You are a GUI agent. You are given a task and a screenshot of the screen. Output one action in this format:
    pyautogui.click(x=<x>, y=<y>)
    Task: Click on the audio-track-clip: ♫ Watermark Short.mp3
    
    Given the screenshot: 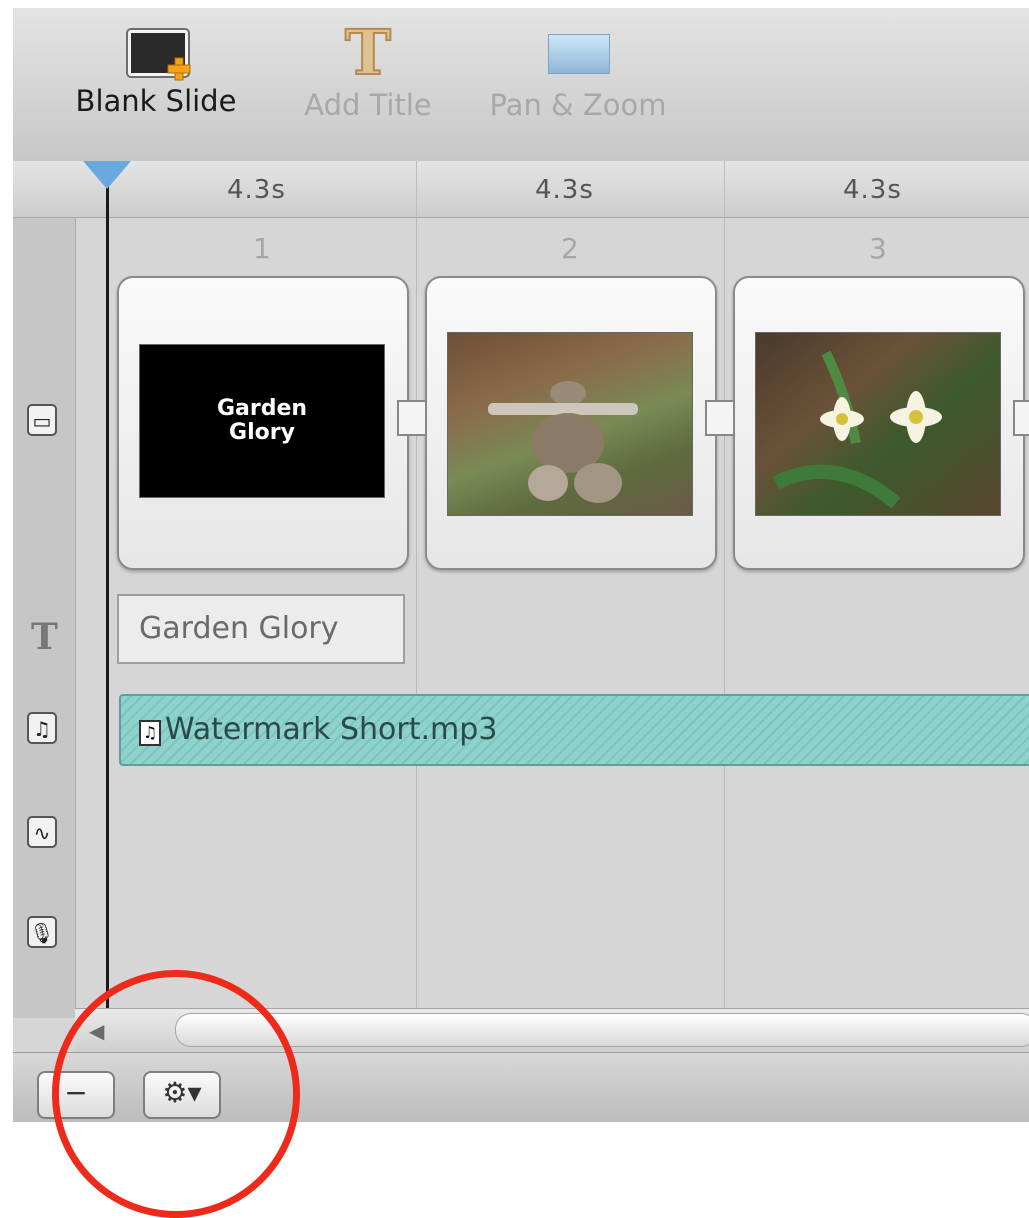 What is the action you would take?
    pyautogui.click(x=574, y=730)
    